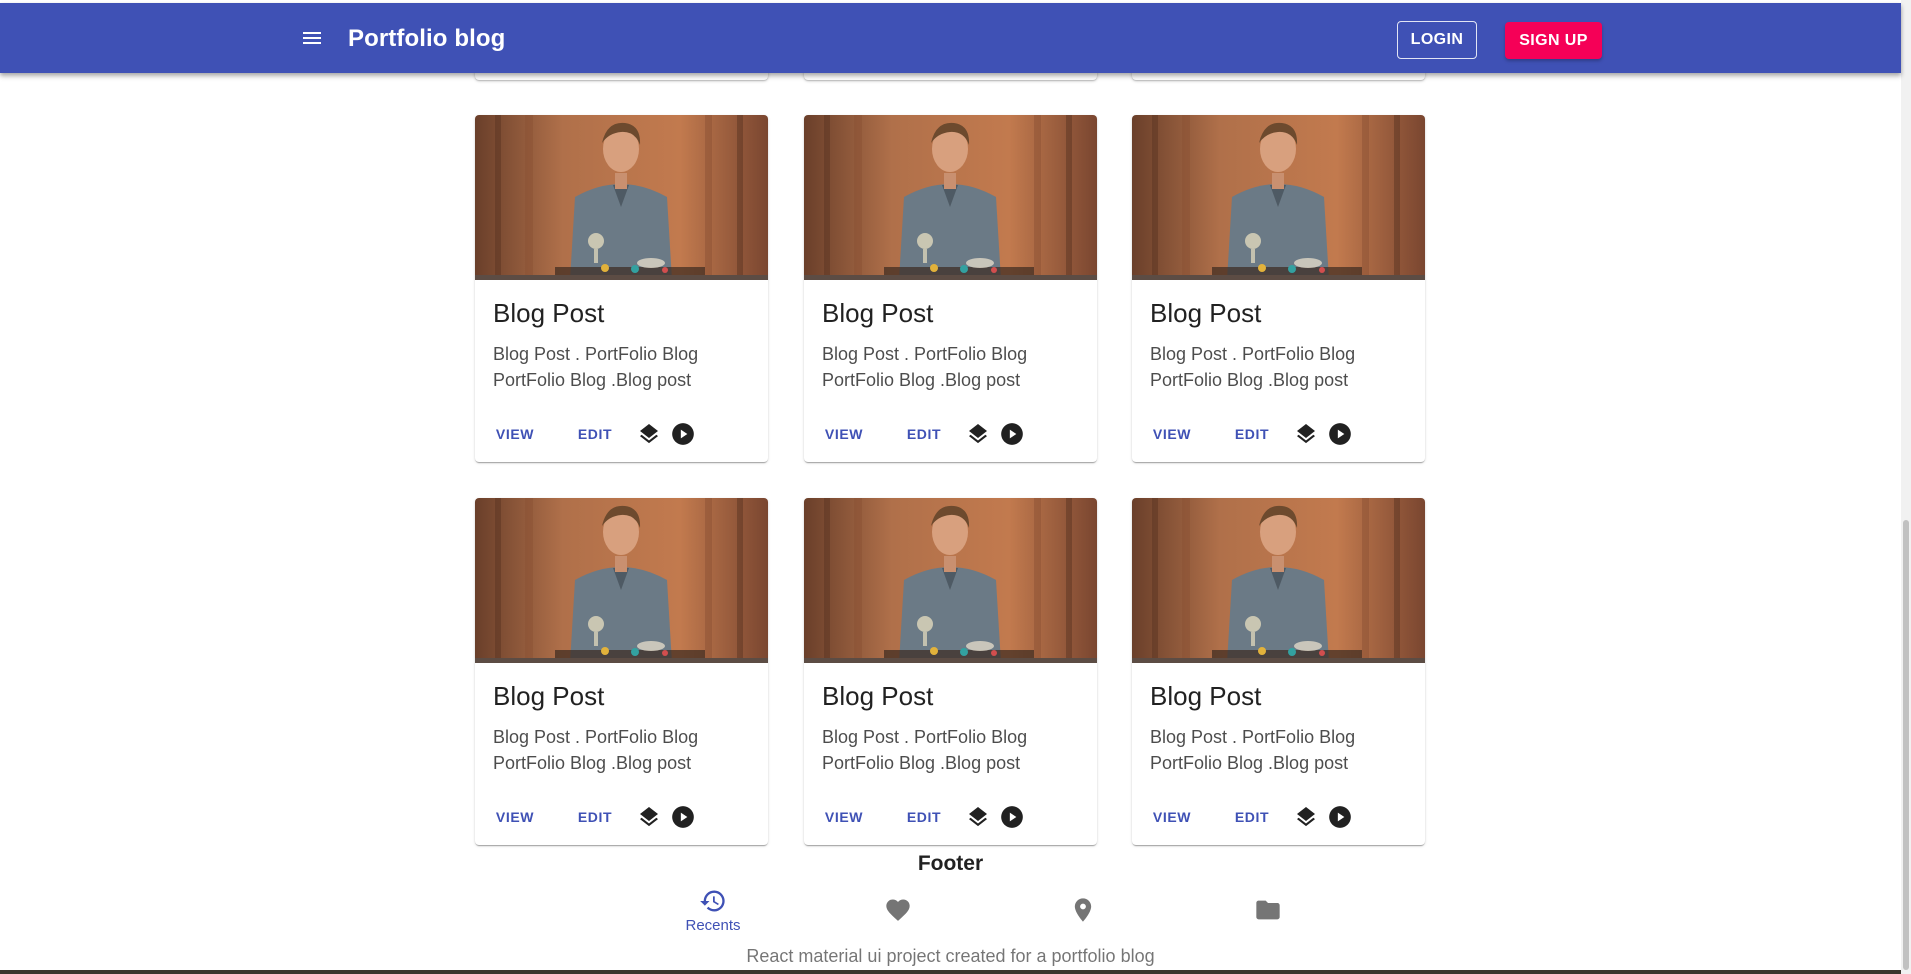 This screenshot has height=974, width=1911. Describe the element at coordinates (955, 972) in the screenshot. I see `bottom-strip` at that location.